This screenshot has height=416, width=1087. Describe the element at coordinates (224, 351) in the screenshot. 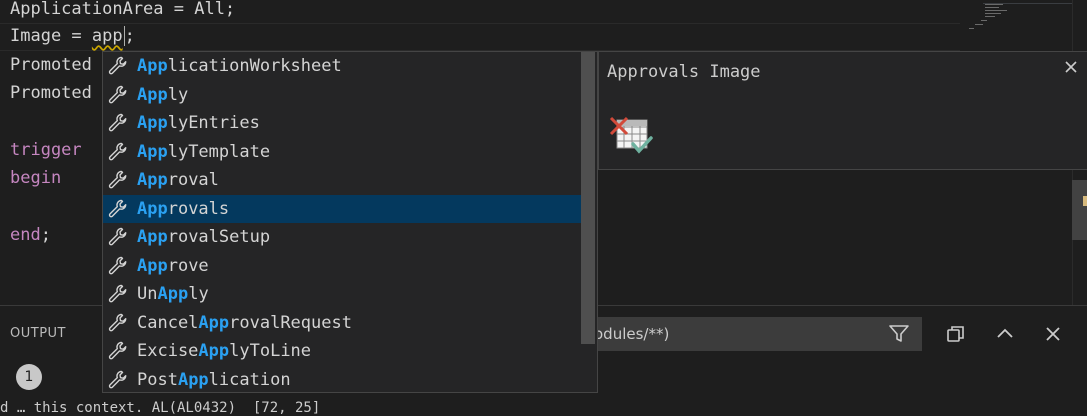

I see `suggestion-label: ExciseApplyToLine` at that location.